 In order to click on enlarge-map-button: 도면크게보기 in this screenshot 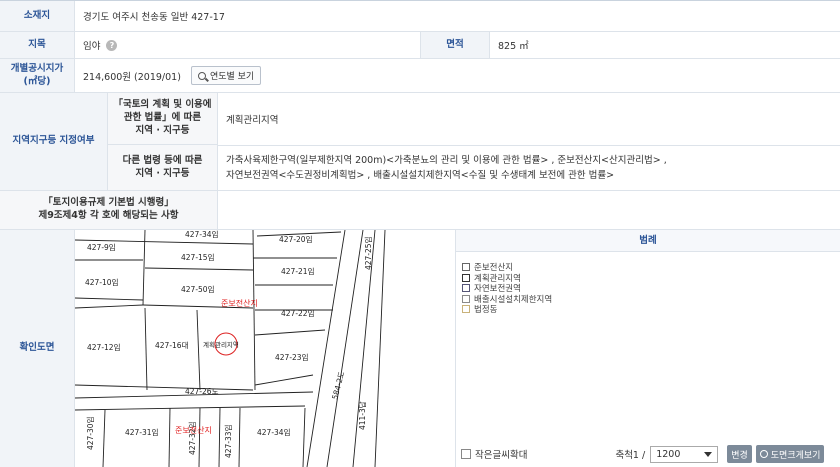, I will do `click(790, 454)`.